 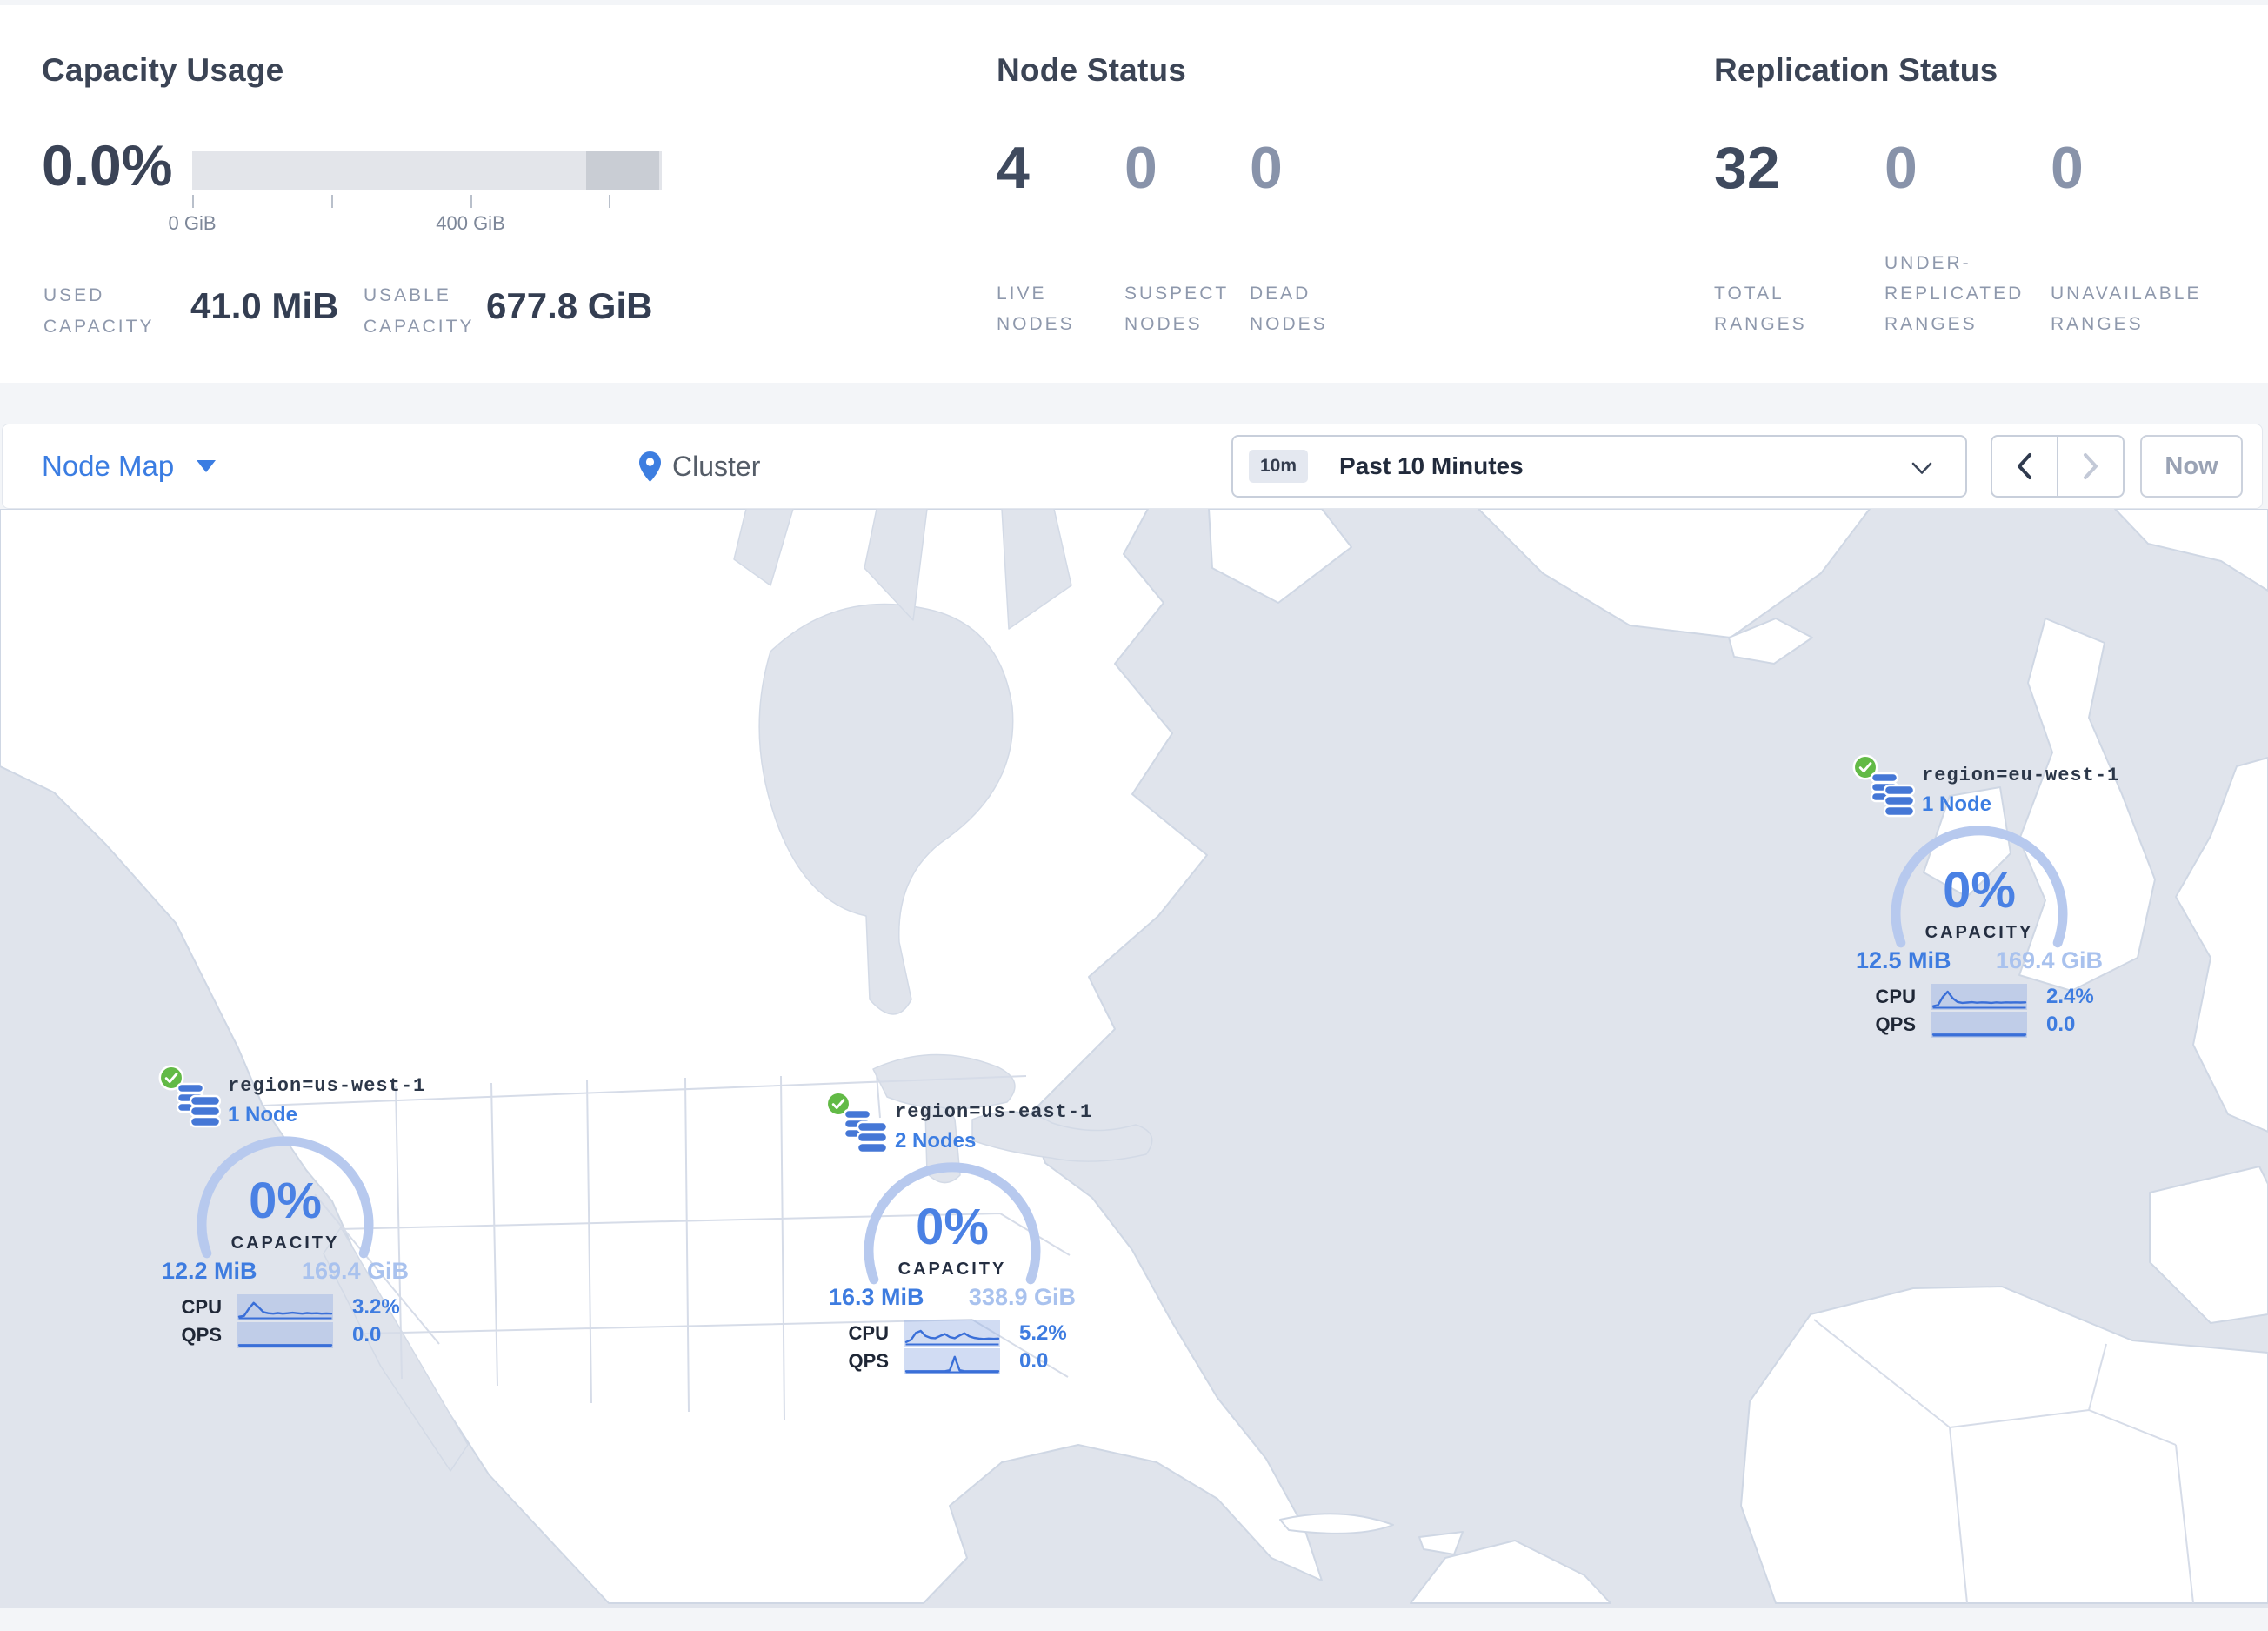 What do you see at coordinates (1289, 309) in the screenshot?
I see `dead-nodes-label: DEAD NODES` at bounding box center [1289, 309].